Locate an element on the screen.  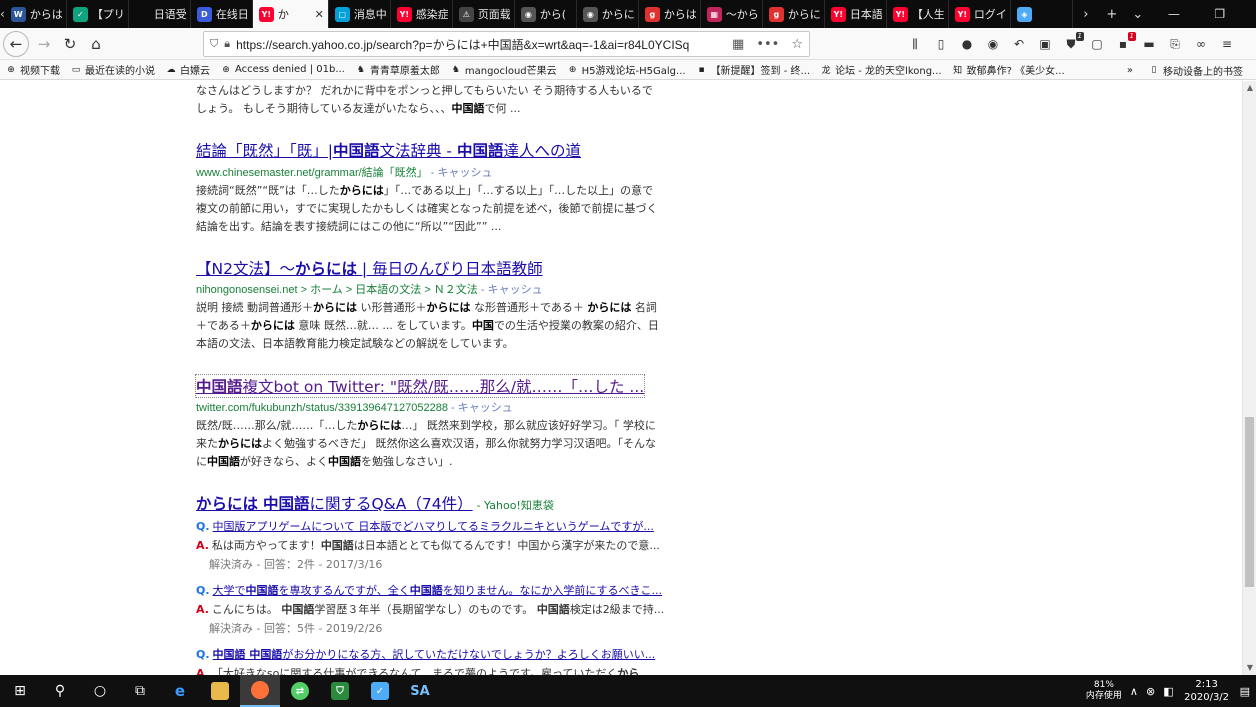
browser-tab: ⚠ 页面载 is located at coordinates (484, 14).